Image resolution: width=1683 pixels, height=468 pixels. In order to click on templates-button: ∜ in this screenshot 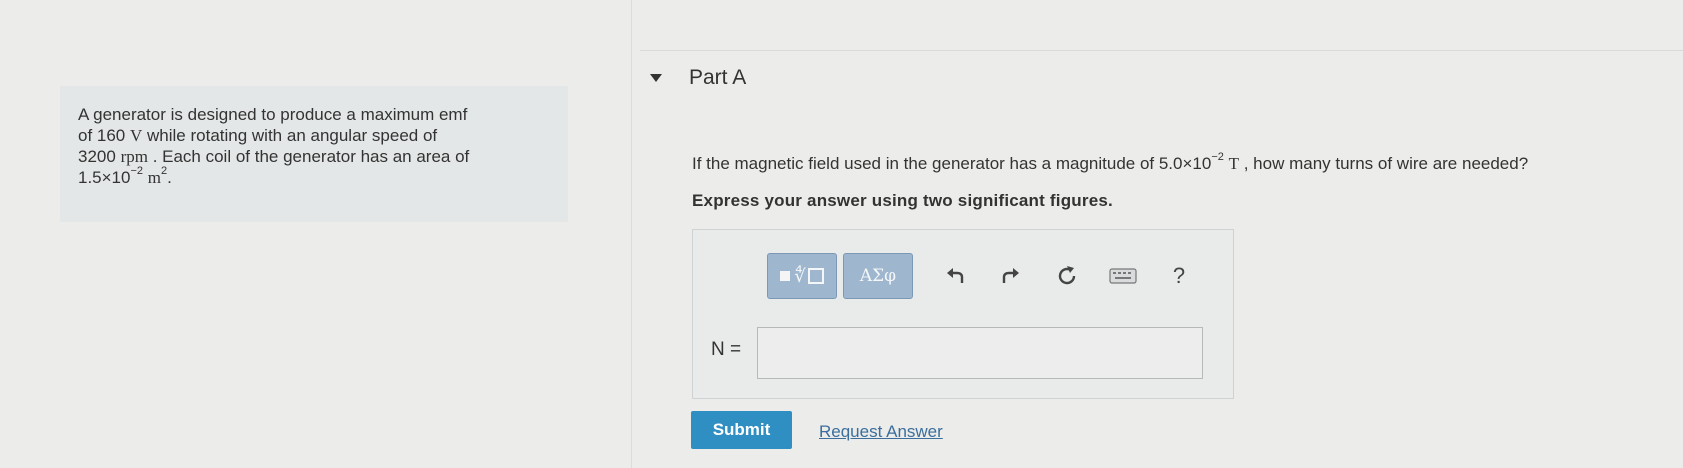, I will do `click(802, 276)`.